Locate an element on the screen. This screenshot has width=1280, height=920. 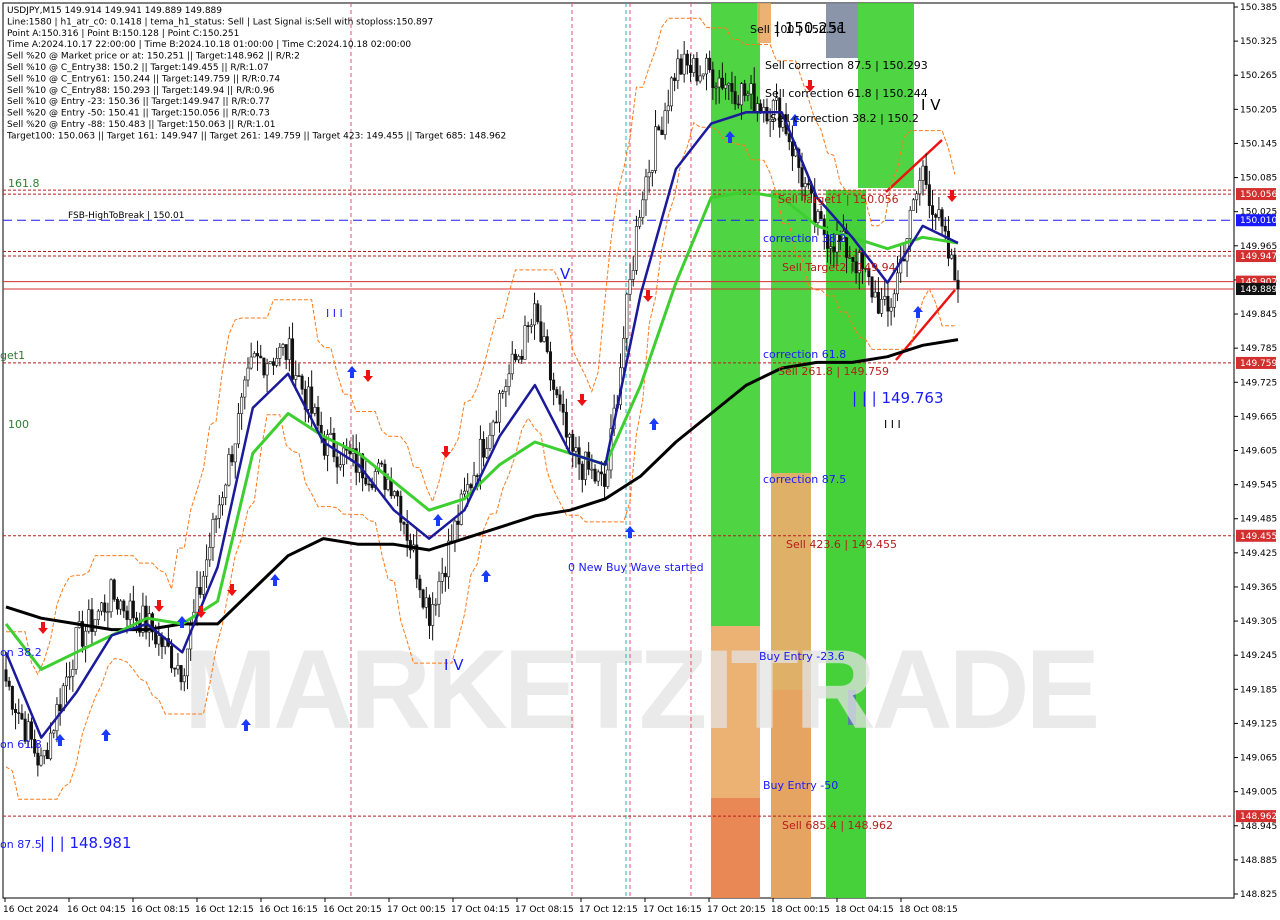
annotation-label: get1 is located at coordinates (12, 355).